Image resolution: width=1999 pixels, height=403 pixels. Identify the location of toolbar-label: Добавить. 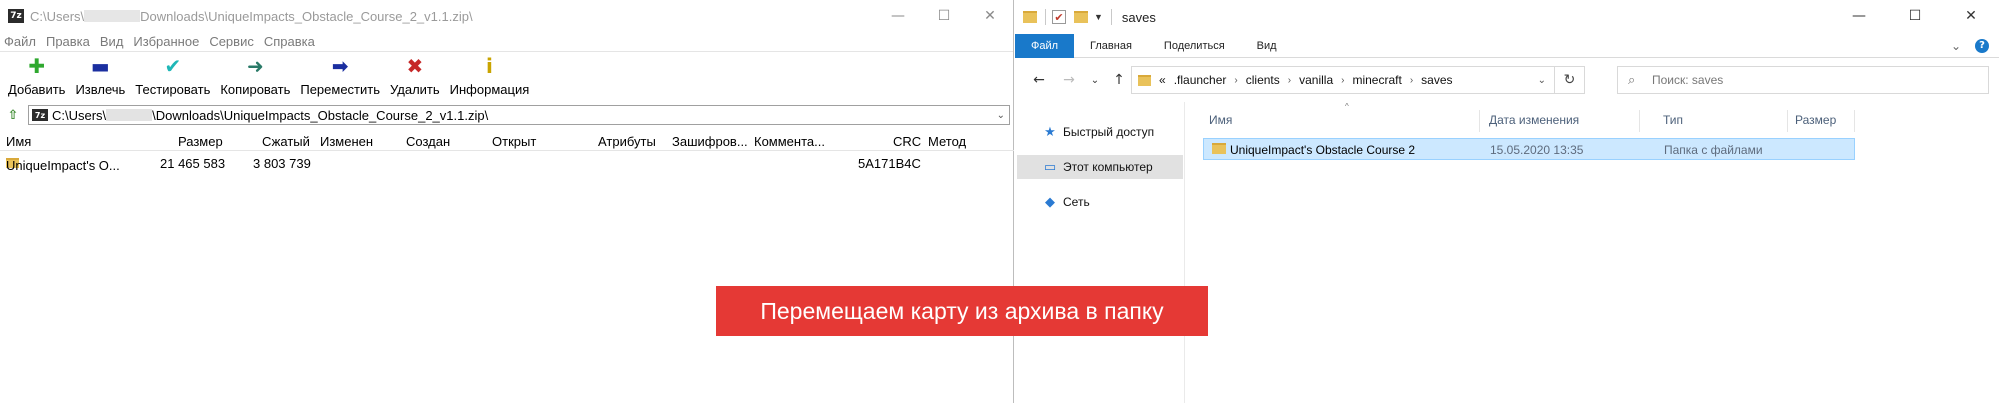
(37, 89).